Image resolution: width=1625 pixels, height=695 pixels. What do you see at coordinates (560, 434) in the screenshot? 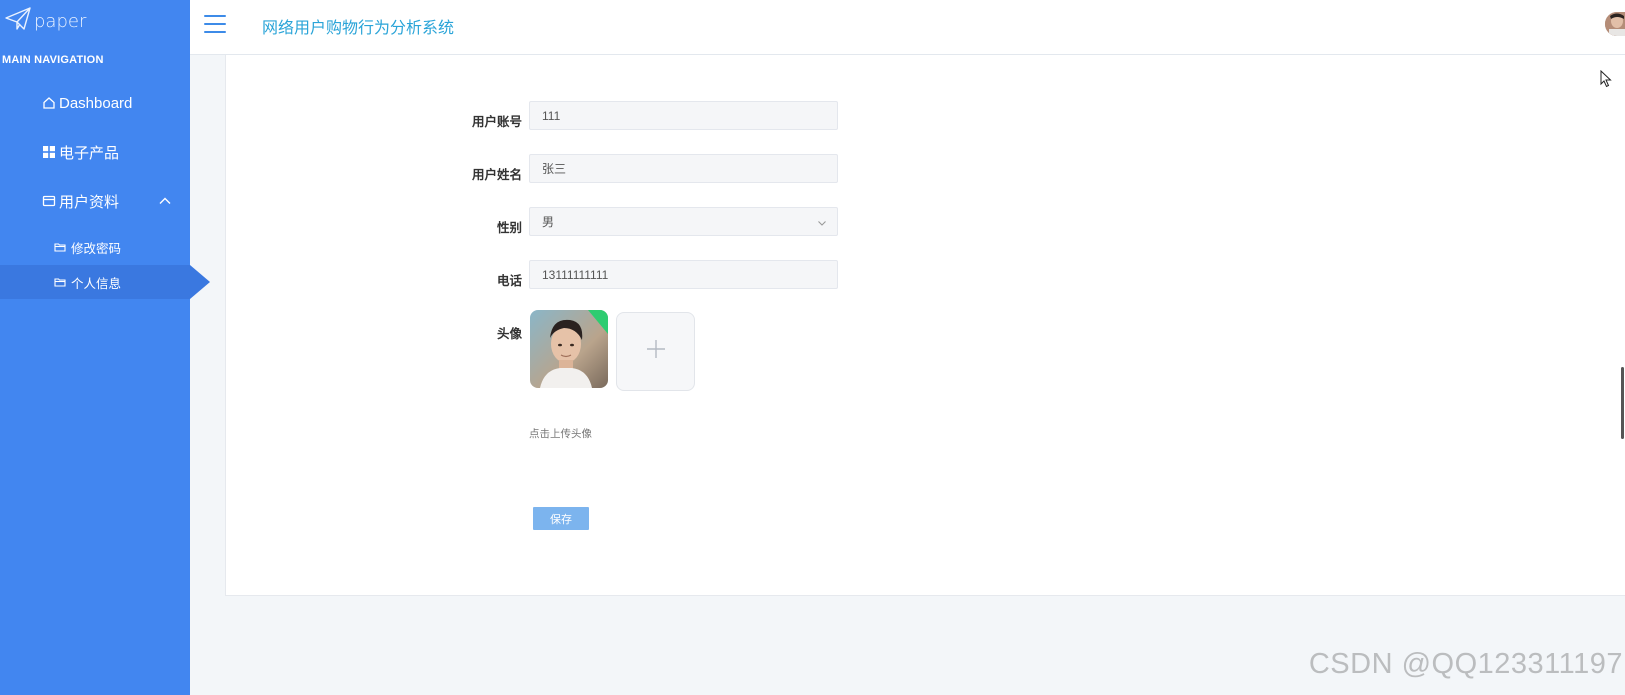
I see `upload-hint: 点击上传头像` at bounding box center [560, 434].